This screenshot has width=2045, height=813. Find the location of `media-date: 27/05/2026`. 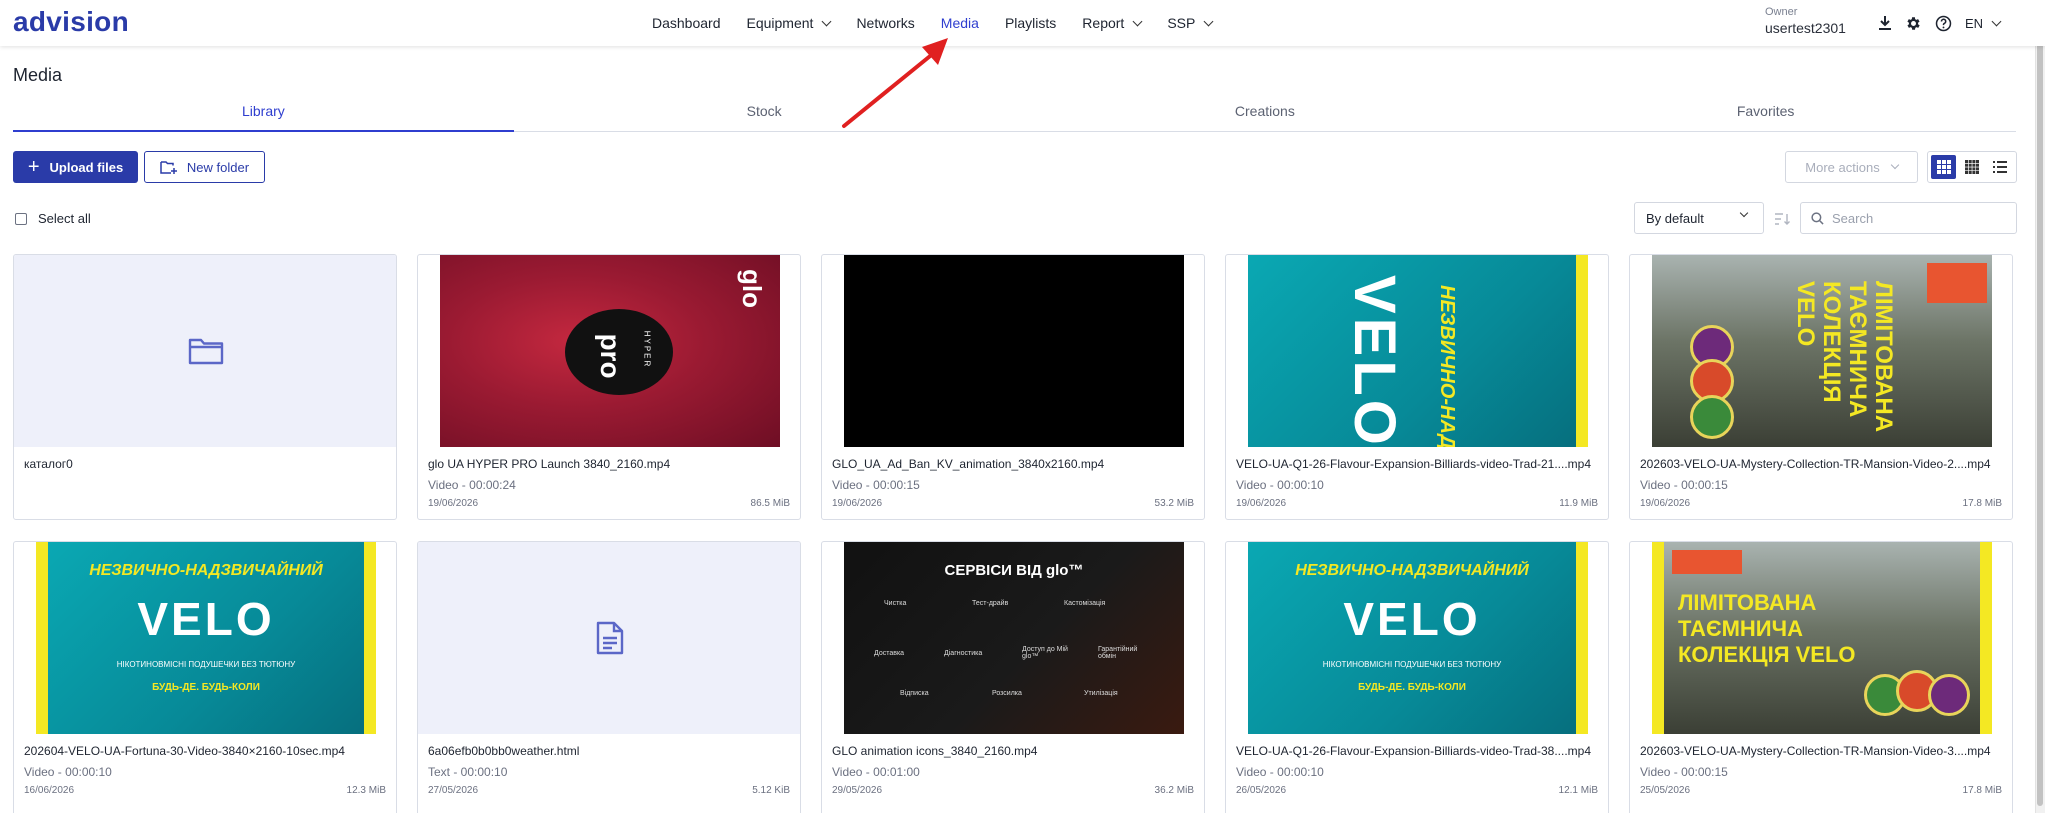

media-date: 27/05/2026 is located at coordinates (453, 790).